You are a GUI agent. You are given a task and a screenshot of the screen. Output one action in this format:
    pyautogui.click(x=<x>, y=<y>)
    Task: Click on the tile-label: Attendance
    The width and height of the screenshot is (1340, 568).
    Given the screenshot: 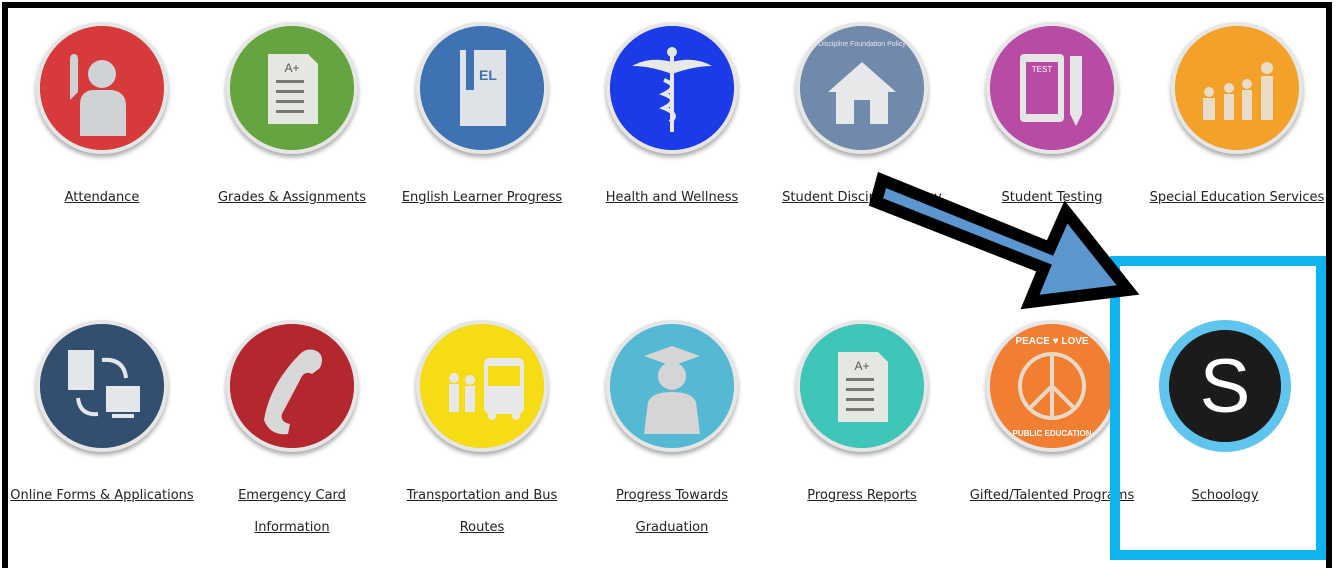 What is the action you would take?
    pyautogui.click(x=102, y=198)
    